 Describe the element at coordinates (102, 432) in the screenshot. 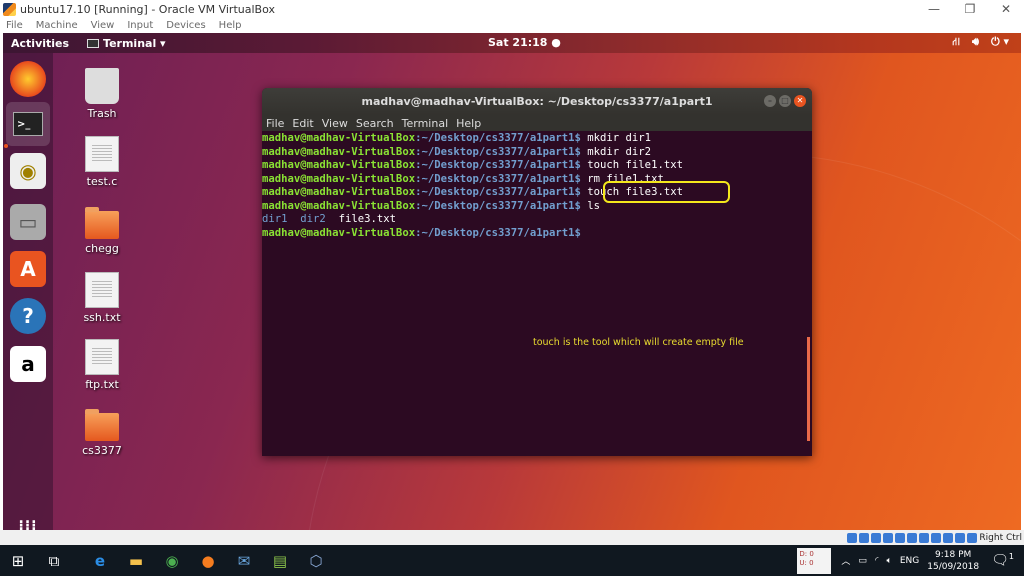

I see `desktop-cs3377: cs3377` at that location.